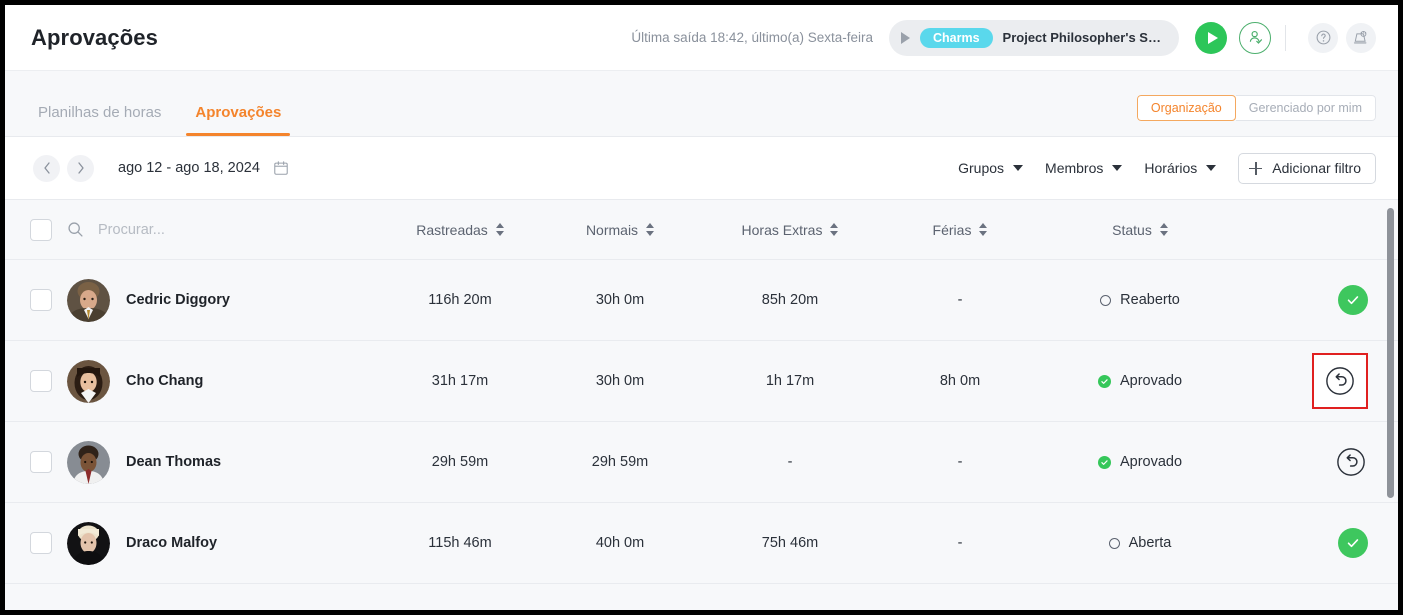  What do you see at coordinates (223, 543) in the screenshot?
I see `member-cell: Draco Malfoy` at bounding box center [223, 543].